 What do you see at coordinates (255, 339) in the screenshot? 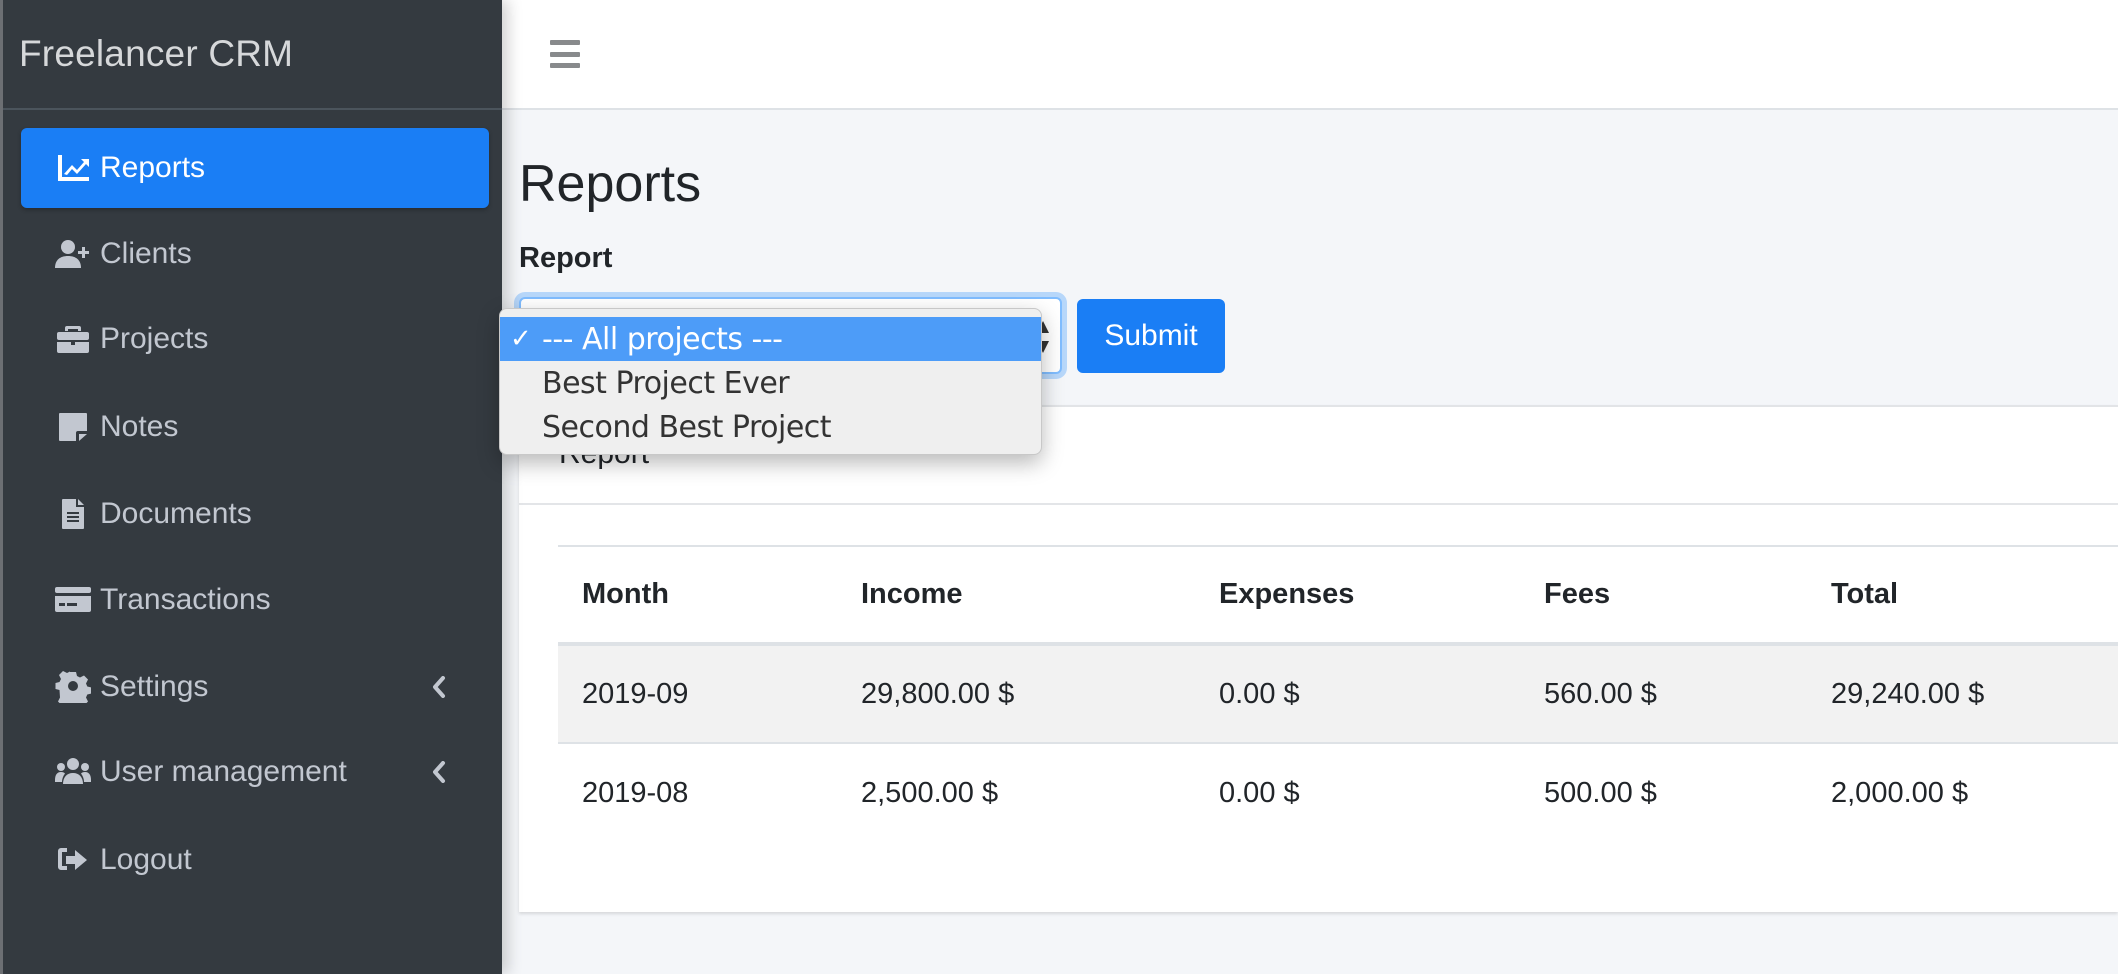
I see `sidebar-item-projects: Projects` at bounding box center [255, 339].